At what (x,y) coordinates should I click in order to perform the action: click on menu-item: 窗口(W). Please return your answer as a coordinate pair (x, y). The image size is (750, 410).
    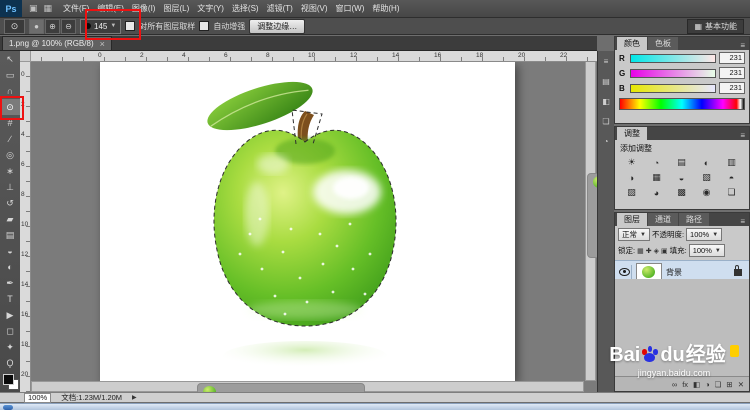
    Looking at the image, I should click on (350, 8).